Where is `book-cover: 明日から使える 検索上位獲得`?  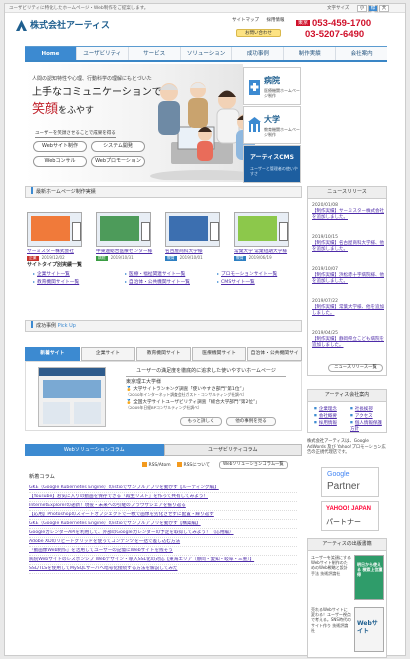 book-cover: 明日から使える 検索上位獲得 is located at coordinates (369, 577).